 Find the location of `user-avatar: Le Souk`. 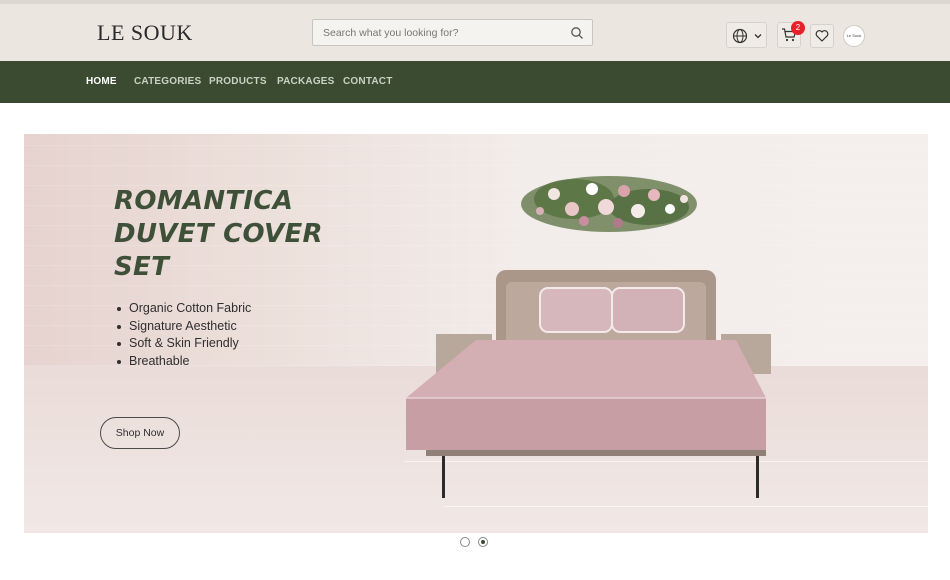

user-avatar: Le Souk is located at coordinates (854, 36).